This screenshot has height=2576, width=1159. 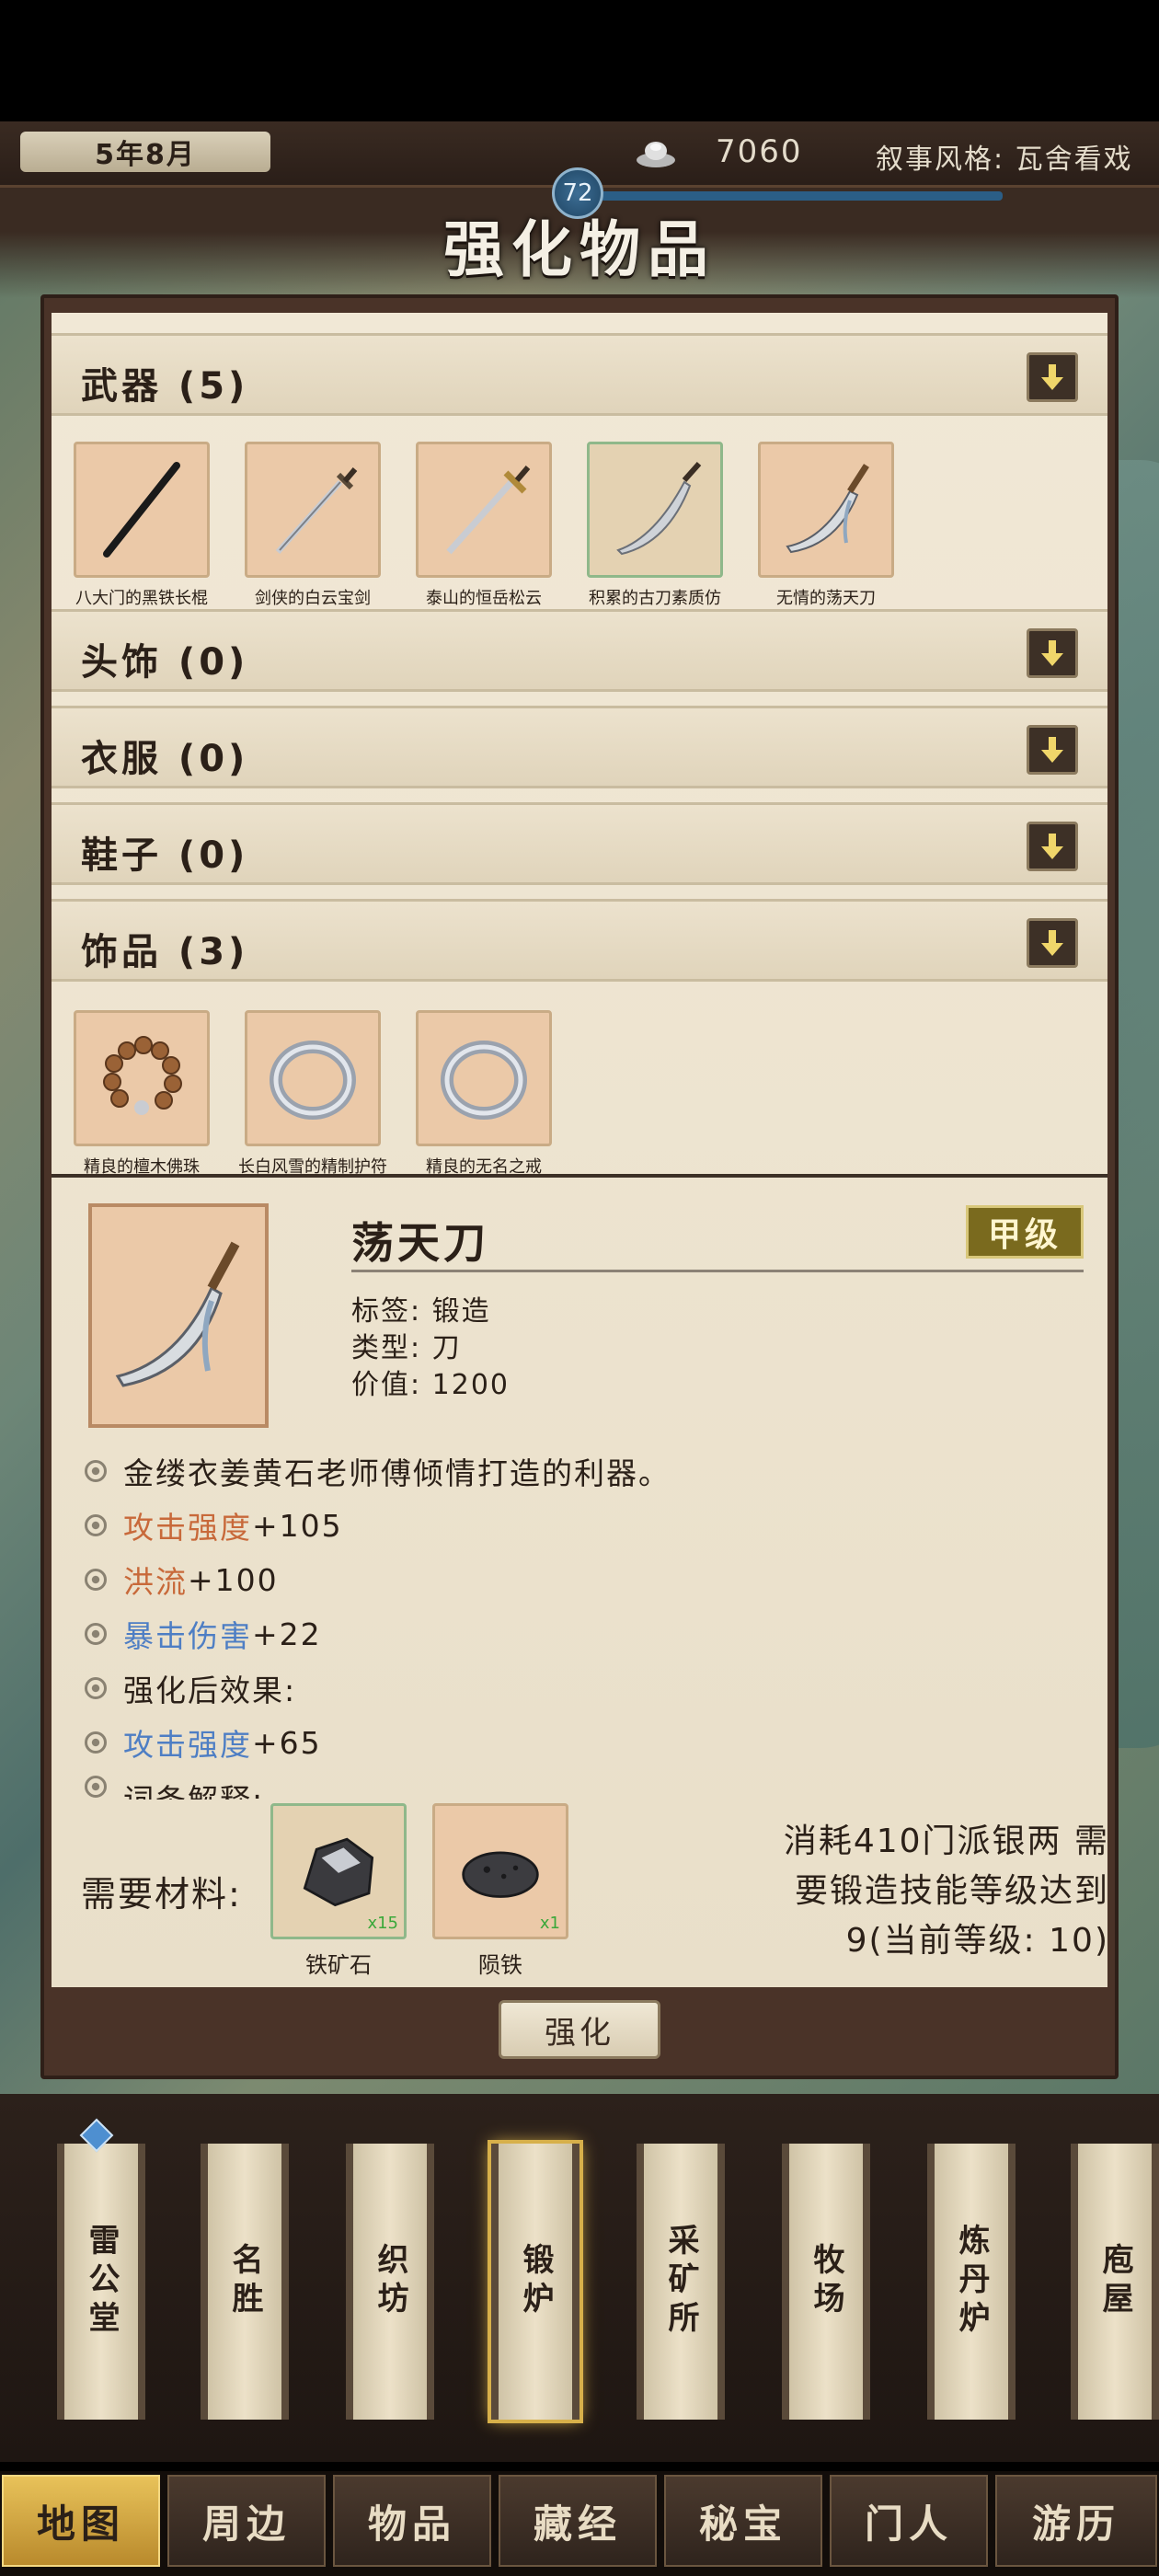 I want to click on nav-scriptures: 藏经, so click(x=578, y=2521).